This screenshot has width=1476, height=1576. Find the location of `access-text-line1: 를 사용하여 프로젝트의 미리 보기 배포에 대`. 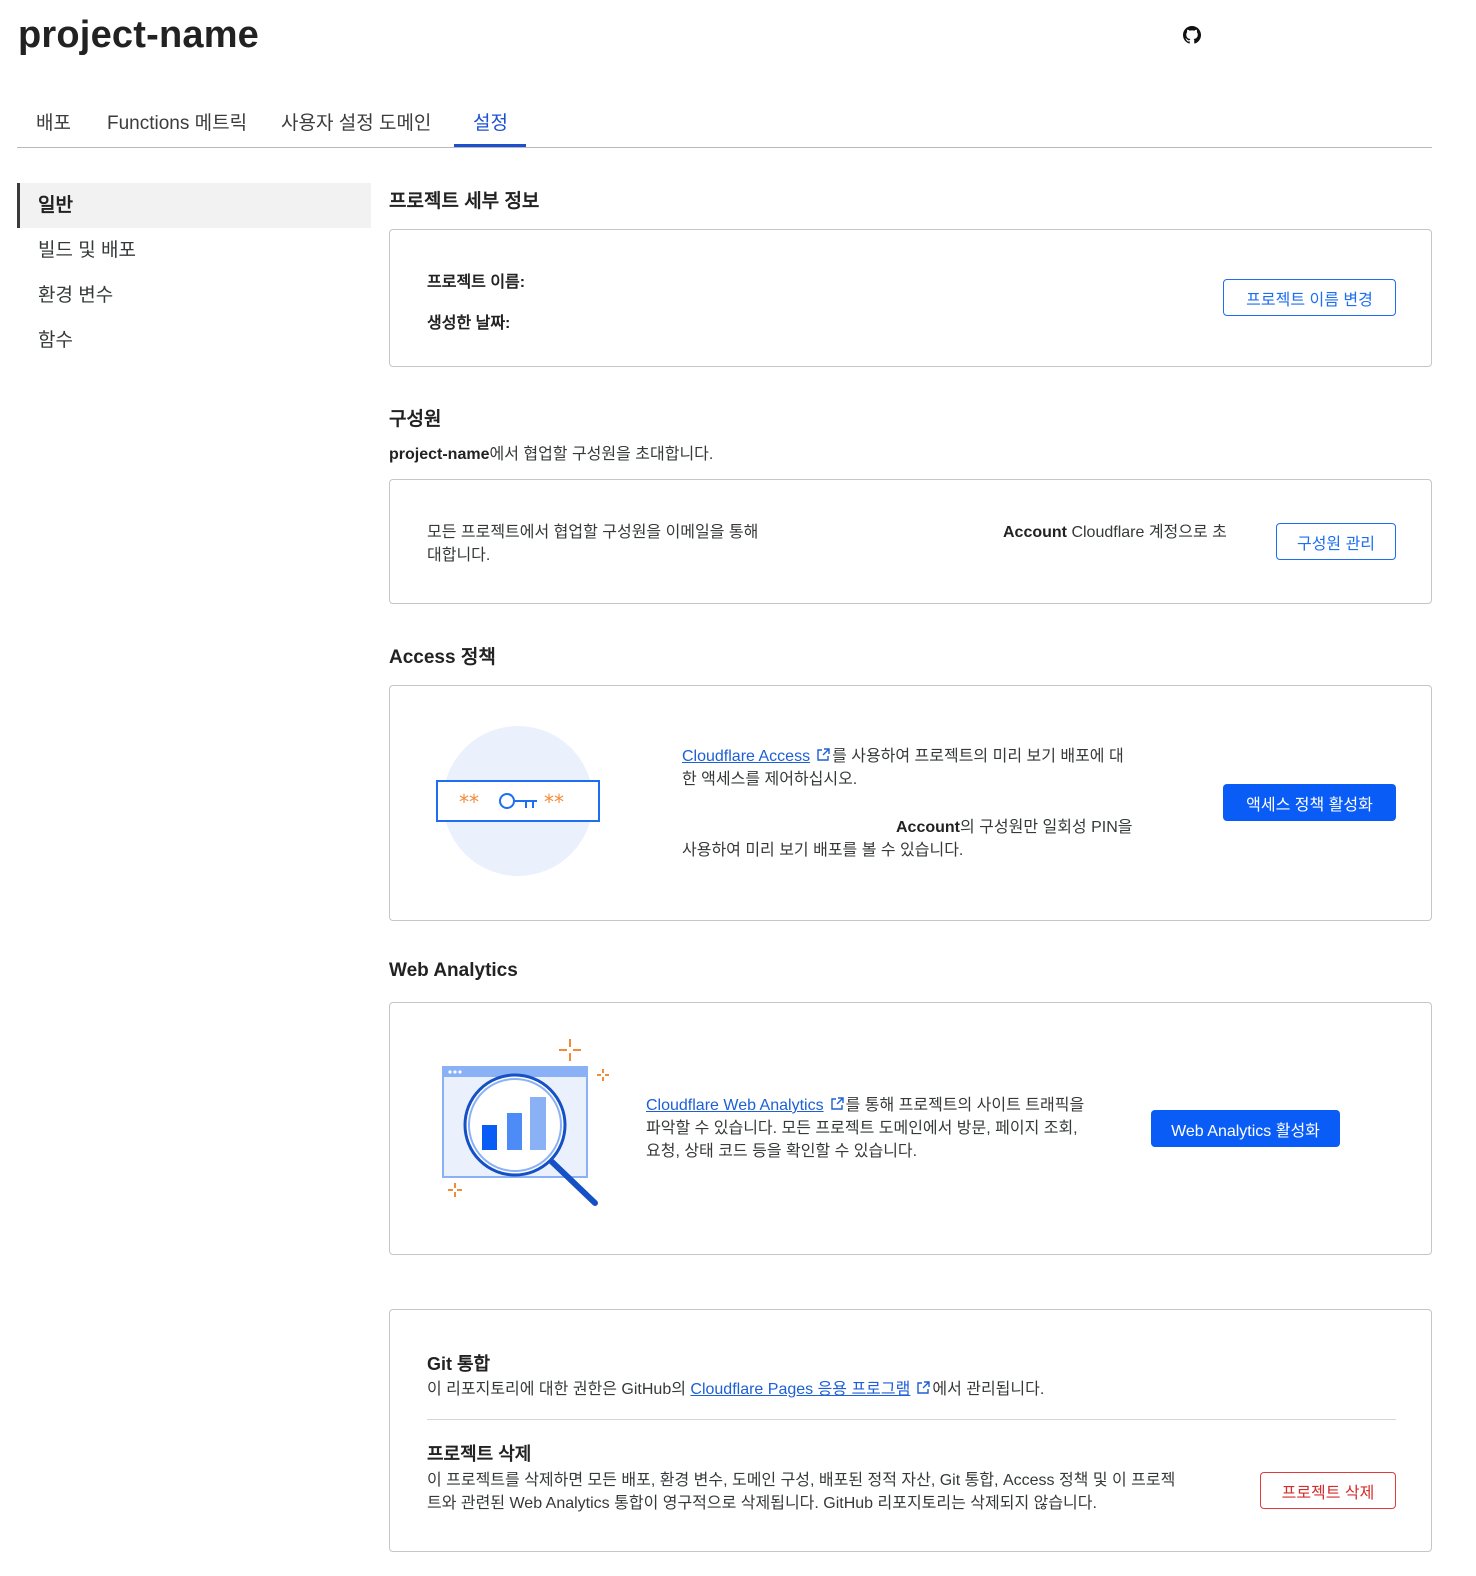

access-text-line1: 를 사용하여 프로젝트의 미리 보기 배포에 대 is located at coordinates (978, 756).